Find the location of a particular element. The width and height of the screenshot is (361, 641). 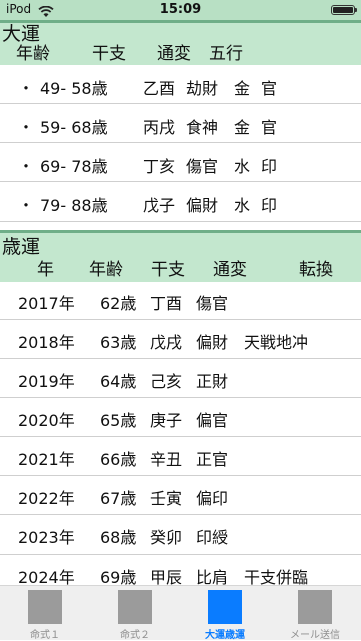

age: 64歳 is located at coordinates (118, 381).